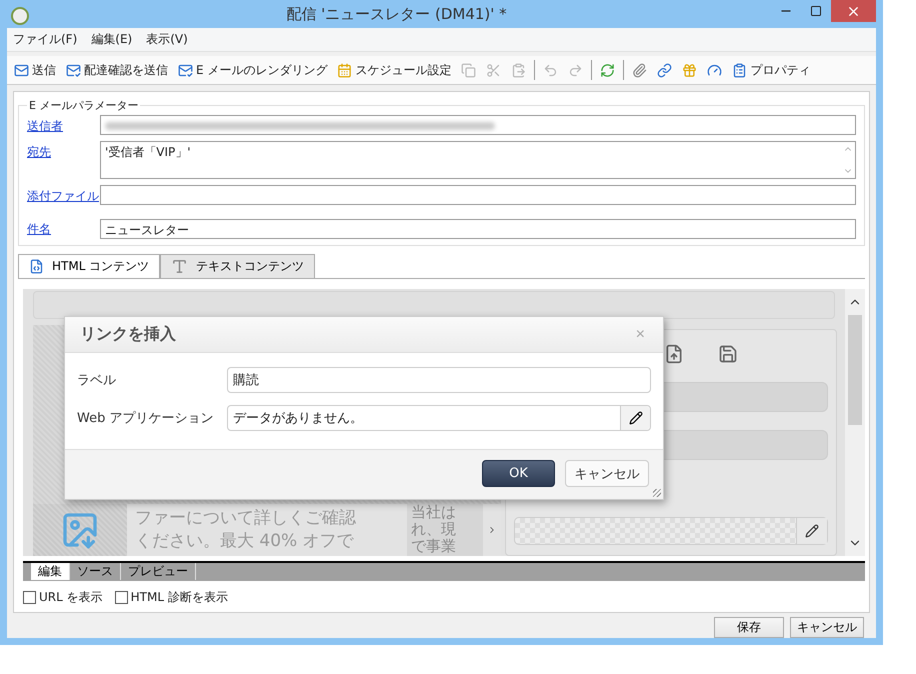 The image size is (916, 674). I want to click on toolbar-button: プロパティ, so click(771, 70).